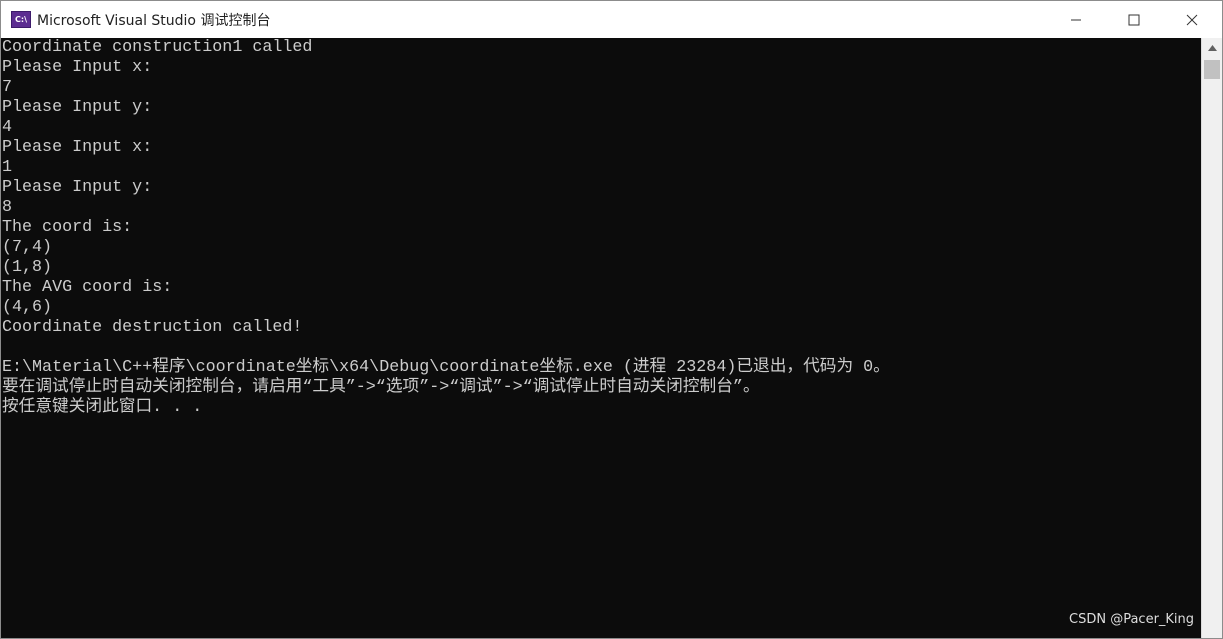 The height and width of the screenshot is (639, 1223). I want to click on close-icon, so click(1192, 19).